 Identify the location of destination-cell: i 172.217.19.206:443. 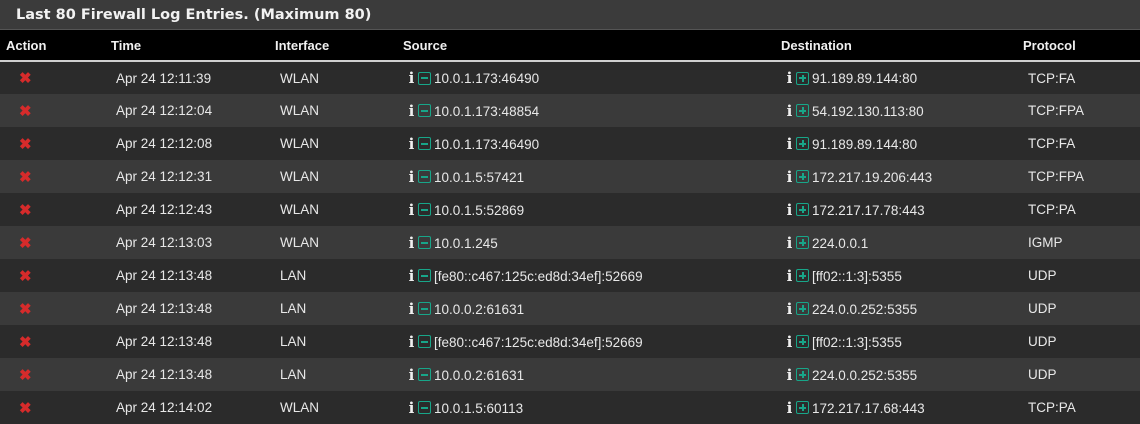
(900, 176).